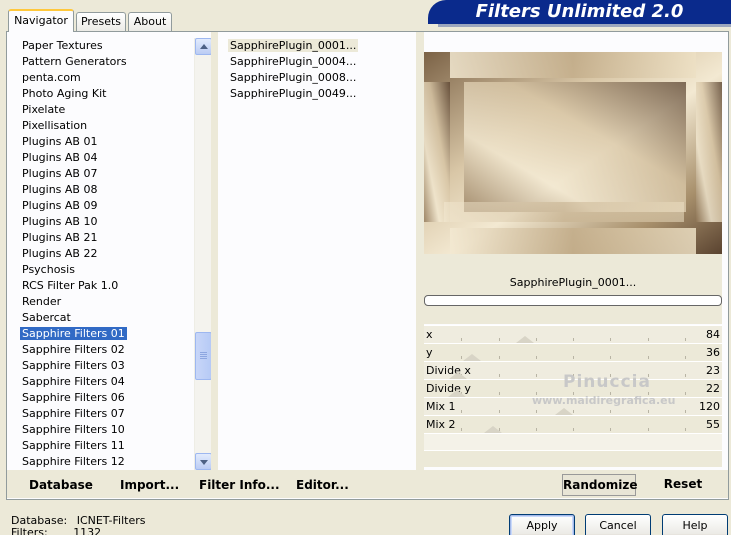 The image size is (731, 535). Describe the element at coordinates (695, 524) in the screenshot. I see `help-button: Help` at that location.